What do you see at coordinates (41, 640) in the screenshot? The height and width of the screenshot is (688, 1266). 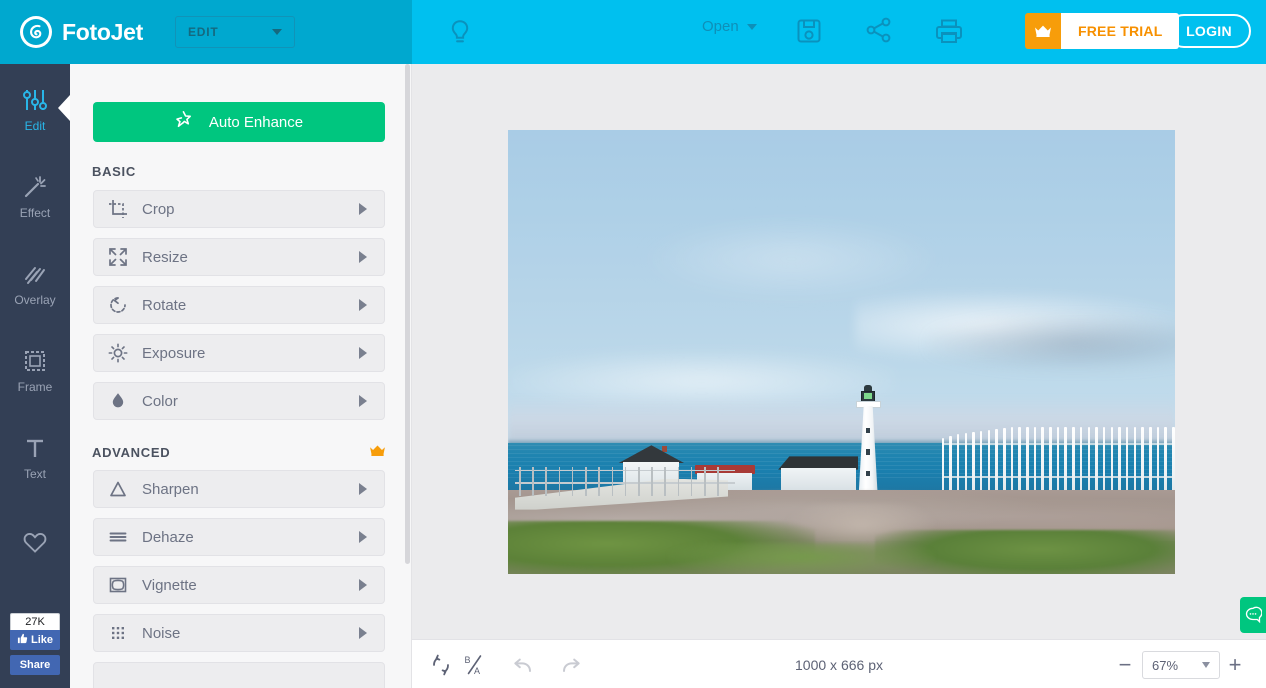 I see `facebook-like-label: Like` at bounding box center [41, 640].